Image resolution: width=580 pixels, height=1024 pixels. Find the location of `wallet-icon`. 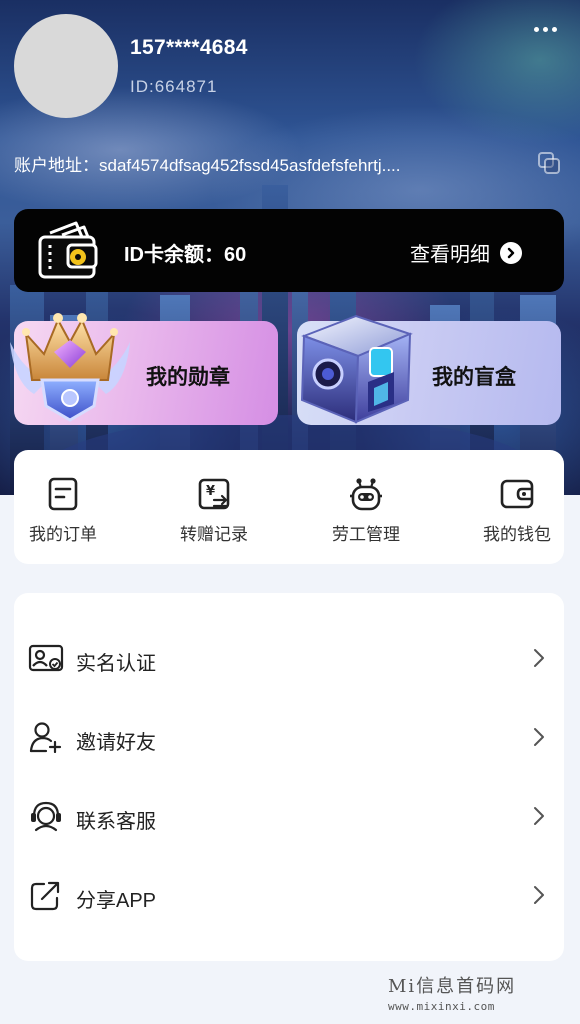

wallet-icon is located at coordinates (517, 494).